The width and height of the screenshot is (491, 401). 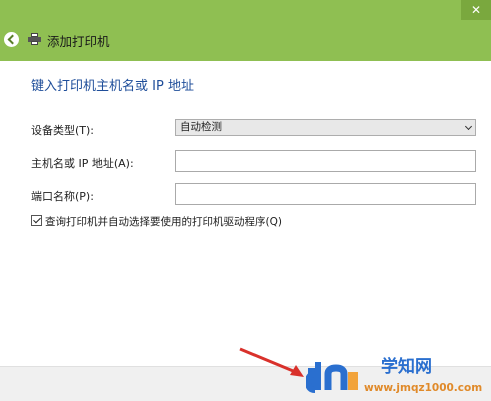 What do you see at coordinates (63, 130) in the screenshot?
I see `device-type-label: 设备类型(T):` at bounding box center [63, 130].